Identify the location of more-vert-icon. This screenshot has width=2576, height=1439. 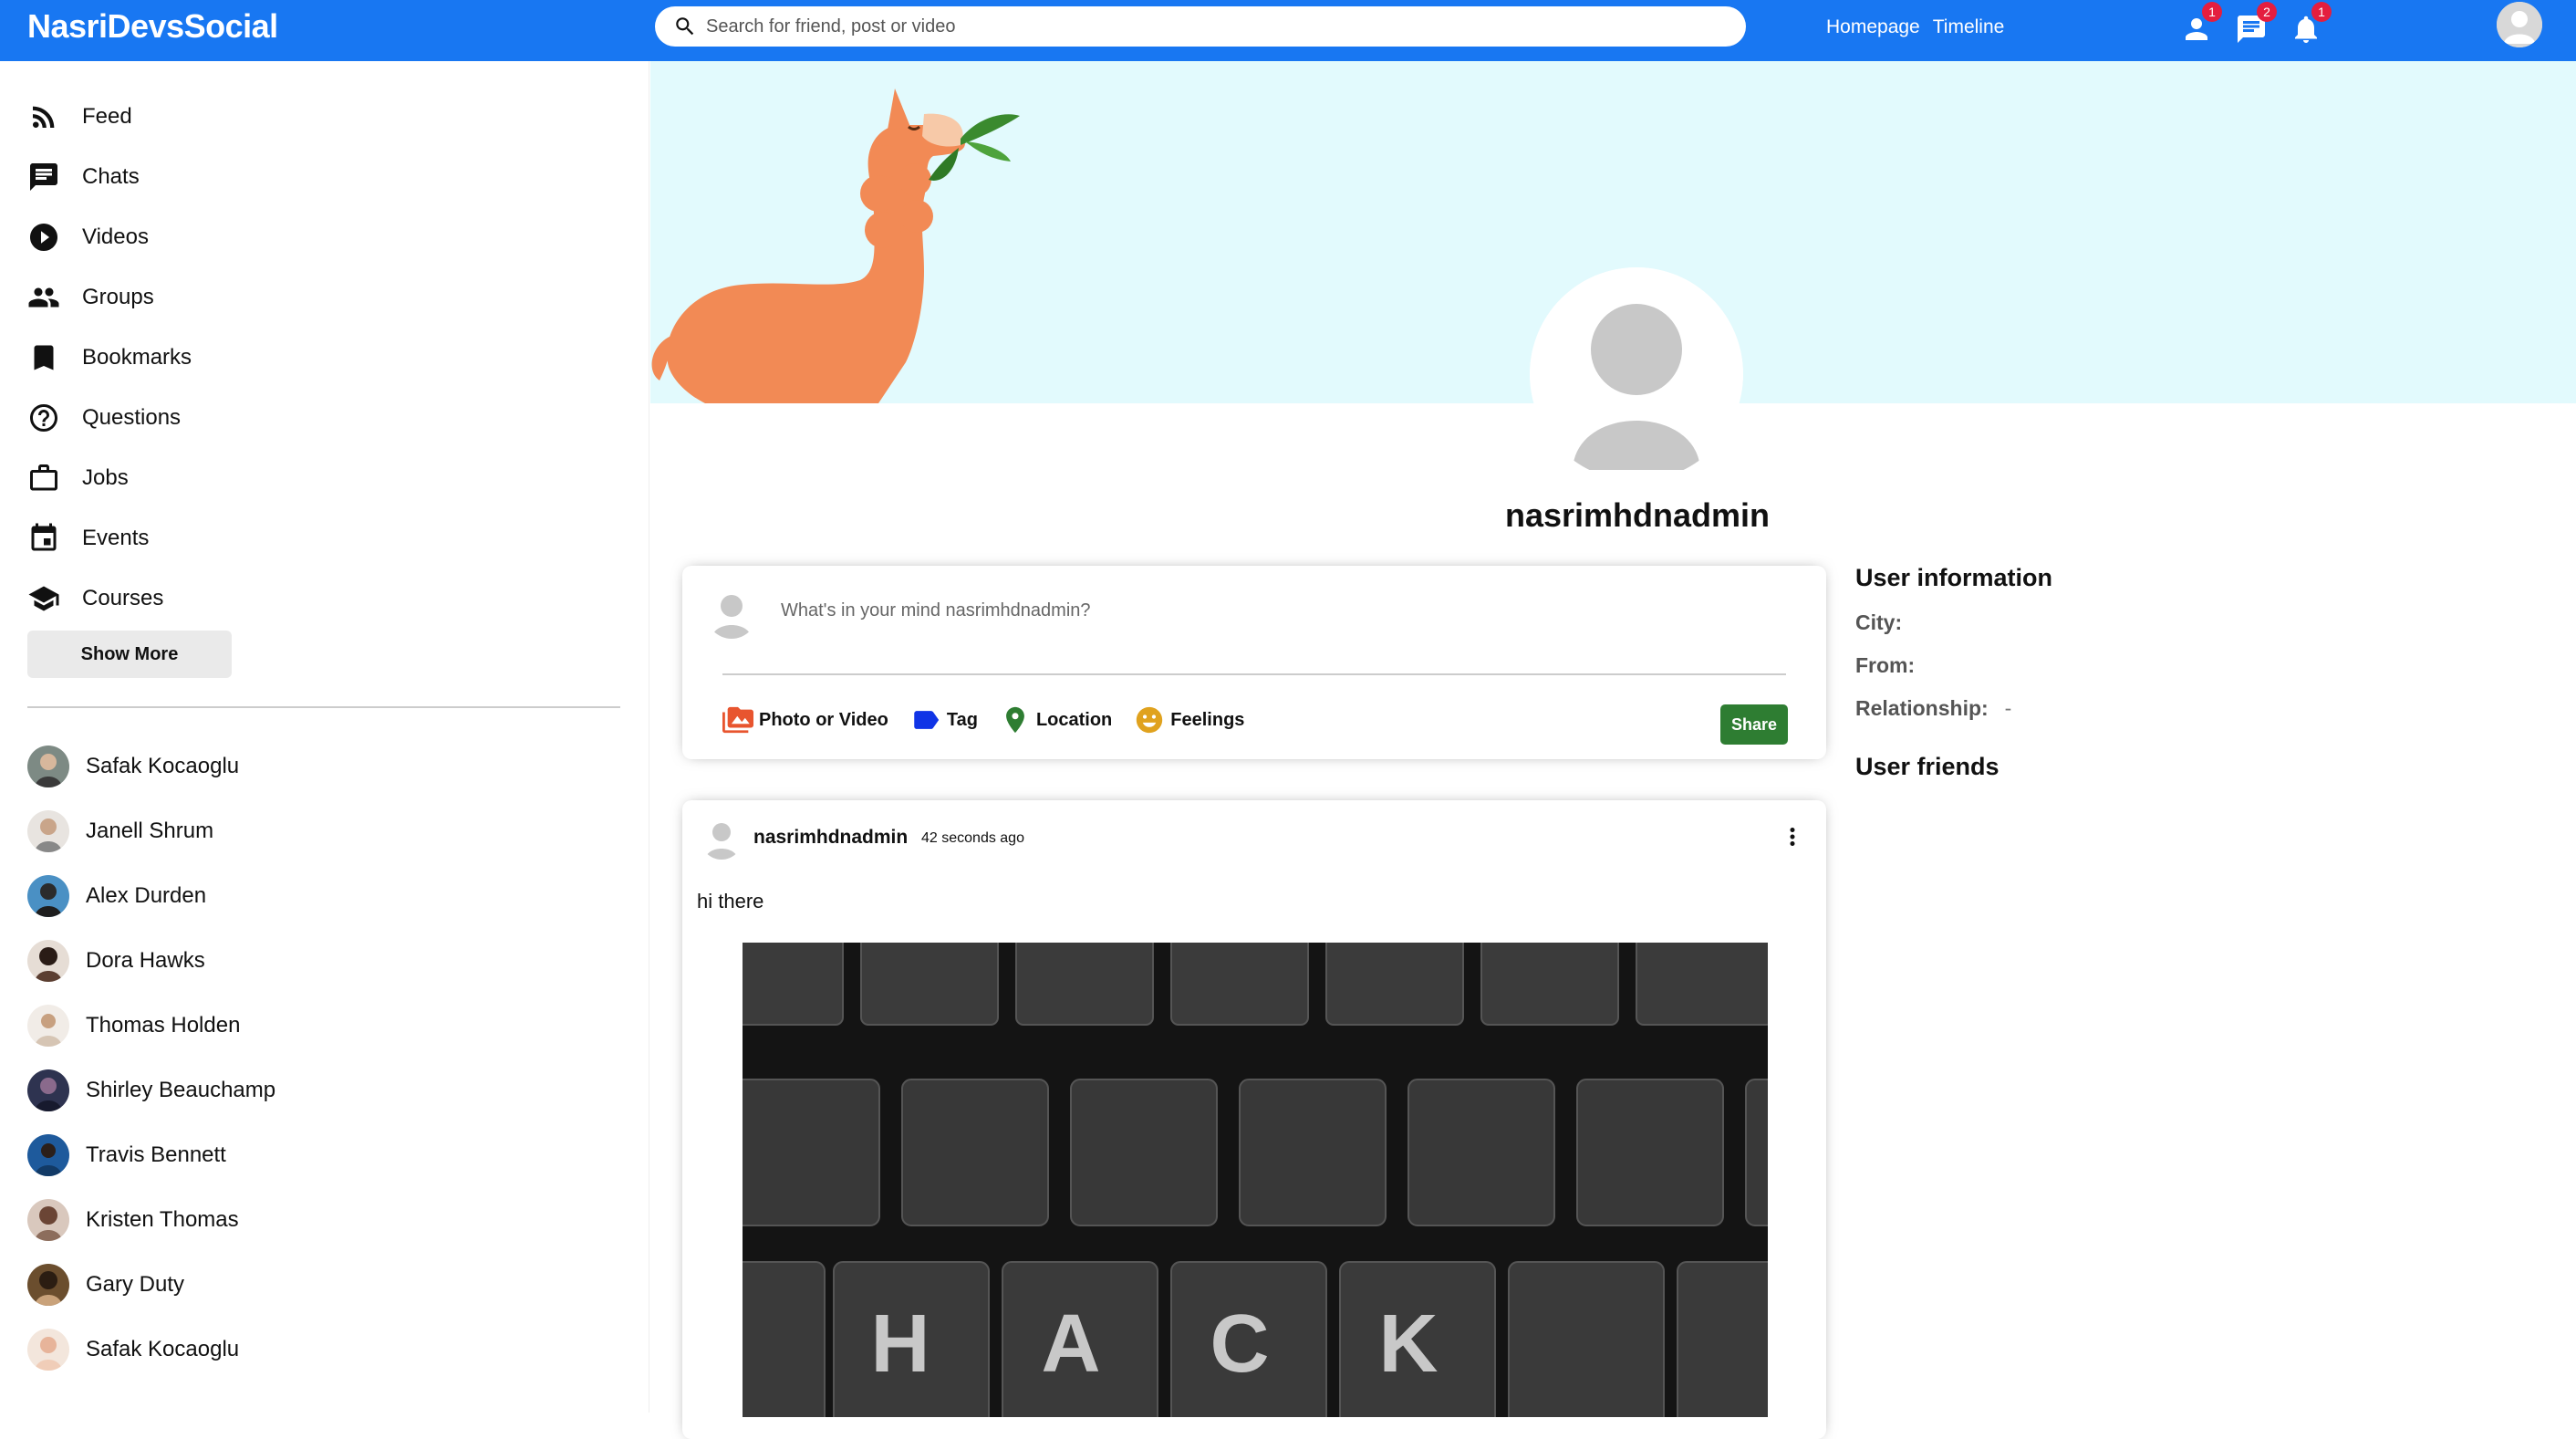
(1792, 837).